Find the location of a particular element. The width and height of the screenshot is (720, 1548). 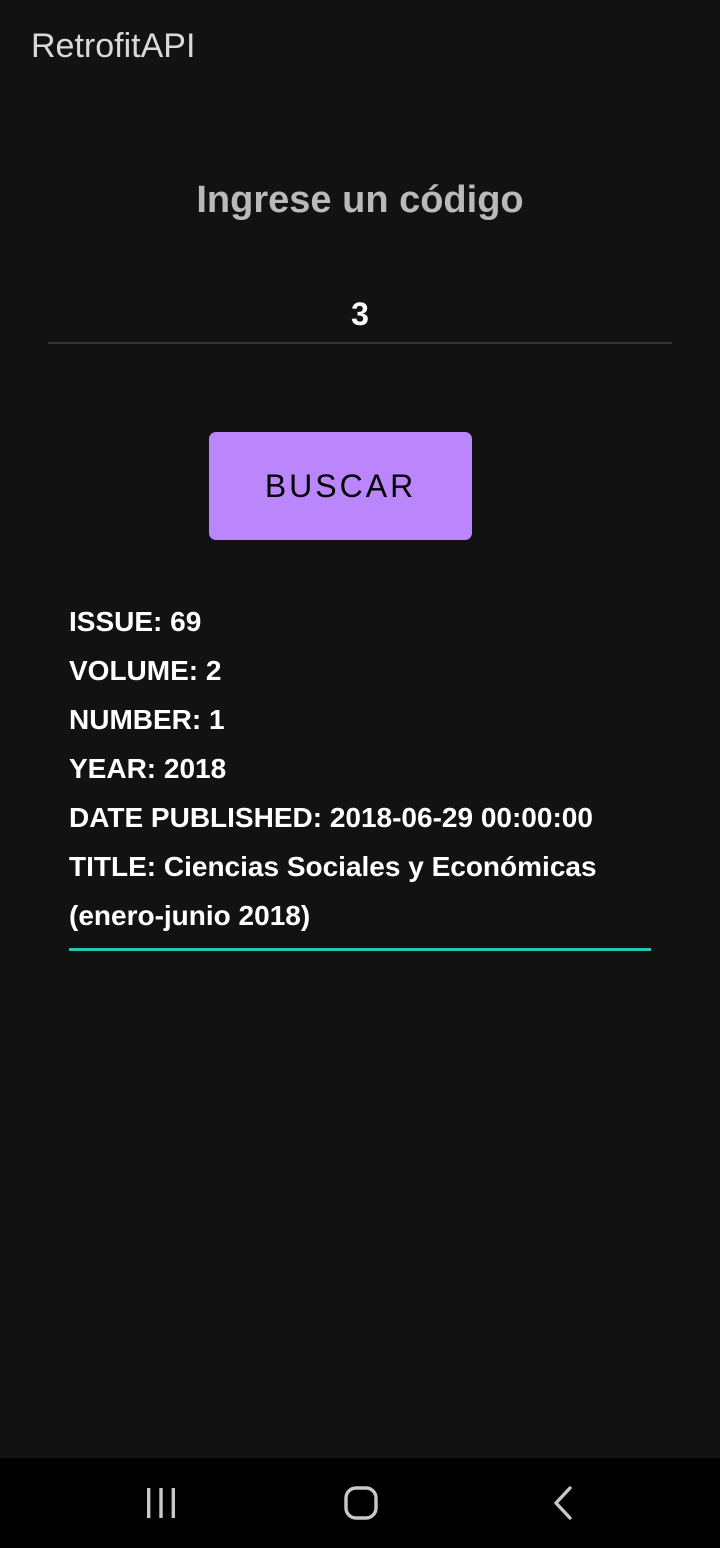

system-navigation-bar is located at coordinates (360, 1503).